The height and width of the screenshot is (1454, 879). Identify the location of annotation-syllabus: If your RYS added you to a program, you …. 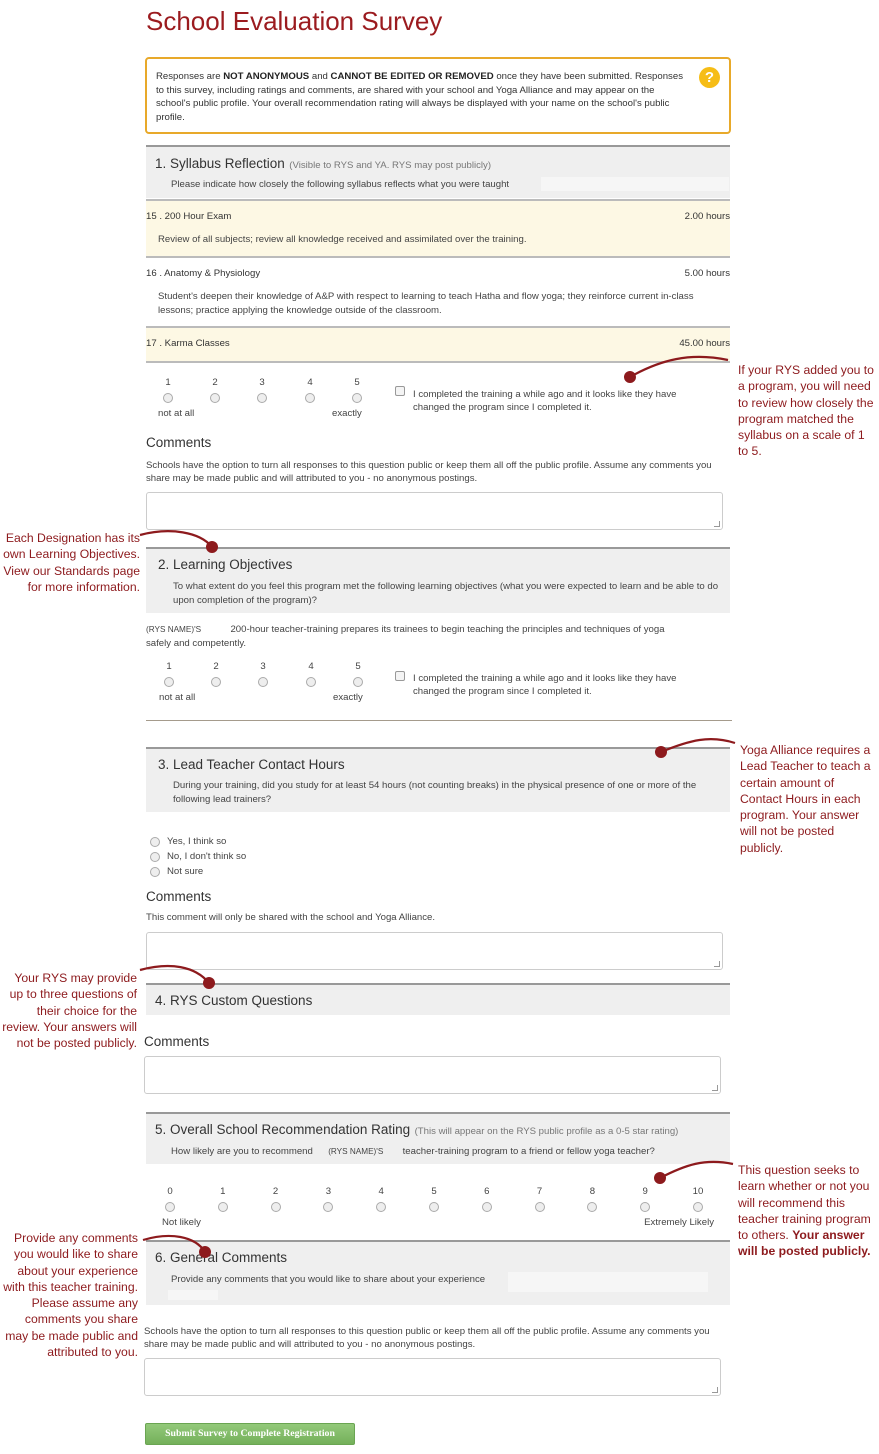
(806, 411).